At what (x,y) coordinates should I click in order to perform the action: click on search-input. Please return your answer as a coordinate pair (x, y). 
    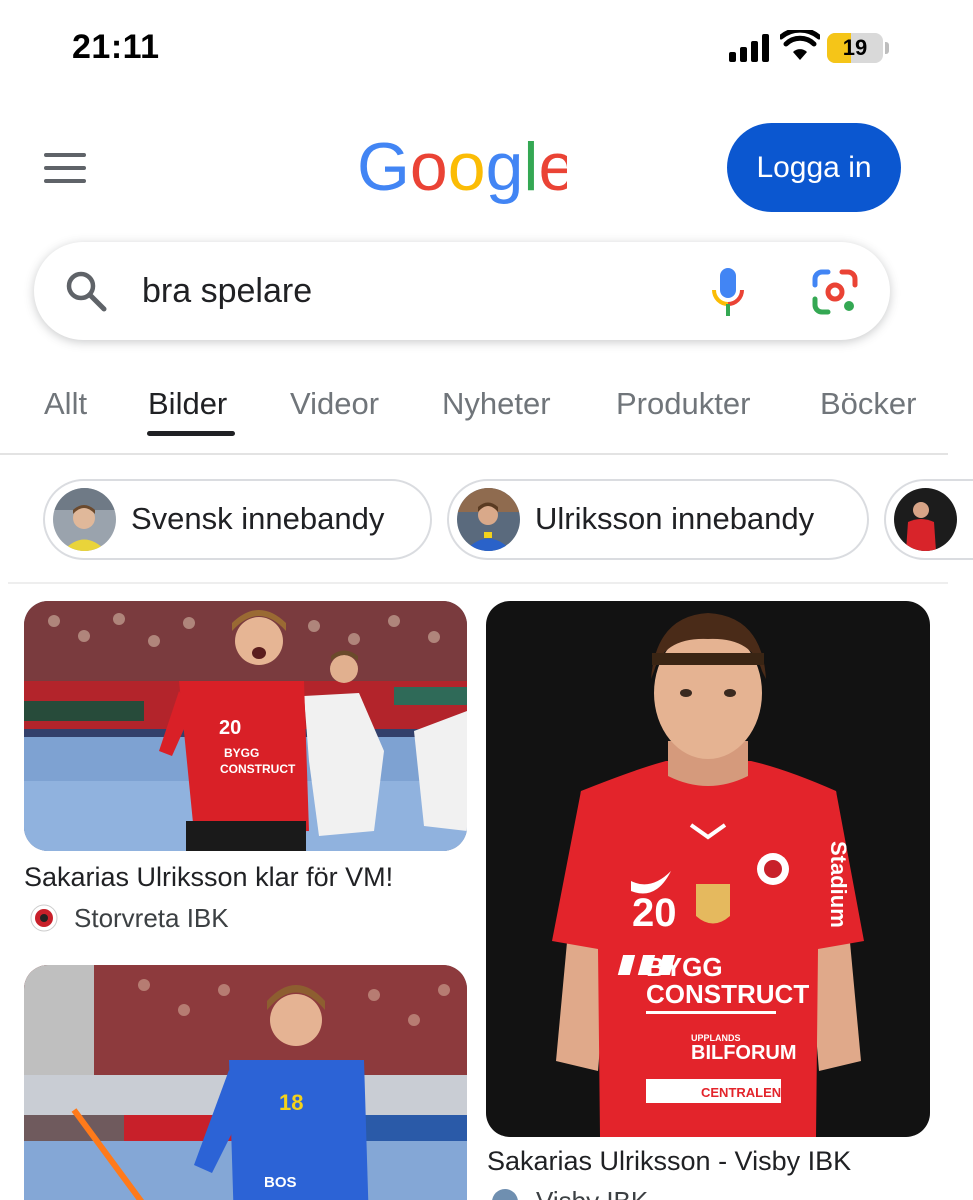
    Looking at the image, I should click on (412, 291).